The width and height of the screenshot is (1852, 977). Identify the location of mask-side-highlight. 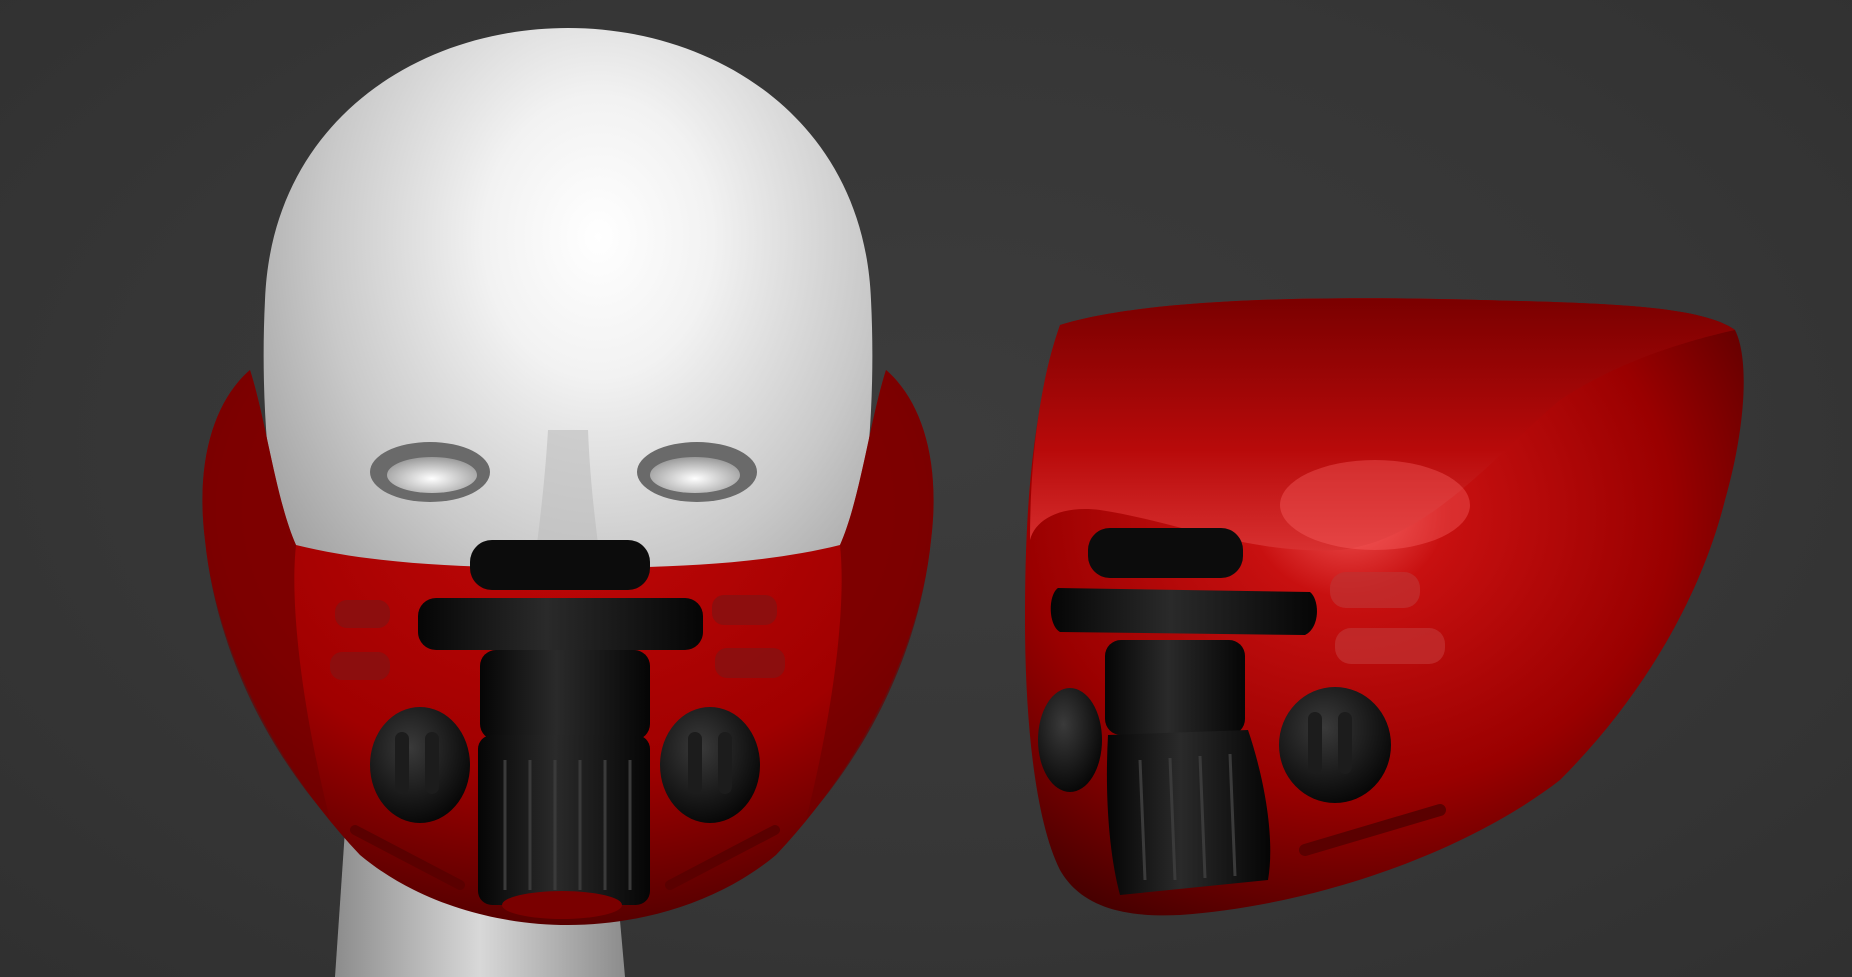
(1375, 505).